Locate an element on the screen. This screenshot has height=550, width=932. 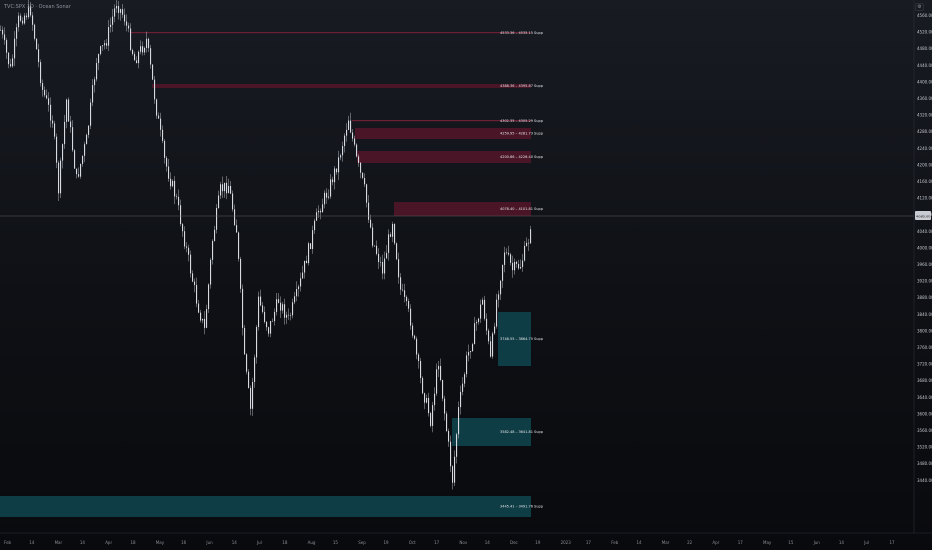
zone-label: 4302.35 – 4305.29 Supp is located at coordinates (522, 121).